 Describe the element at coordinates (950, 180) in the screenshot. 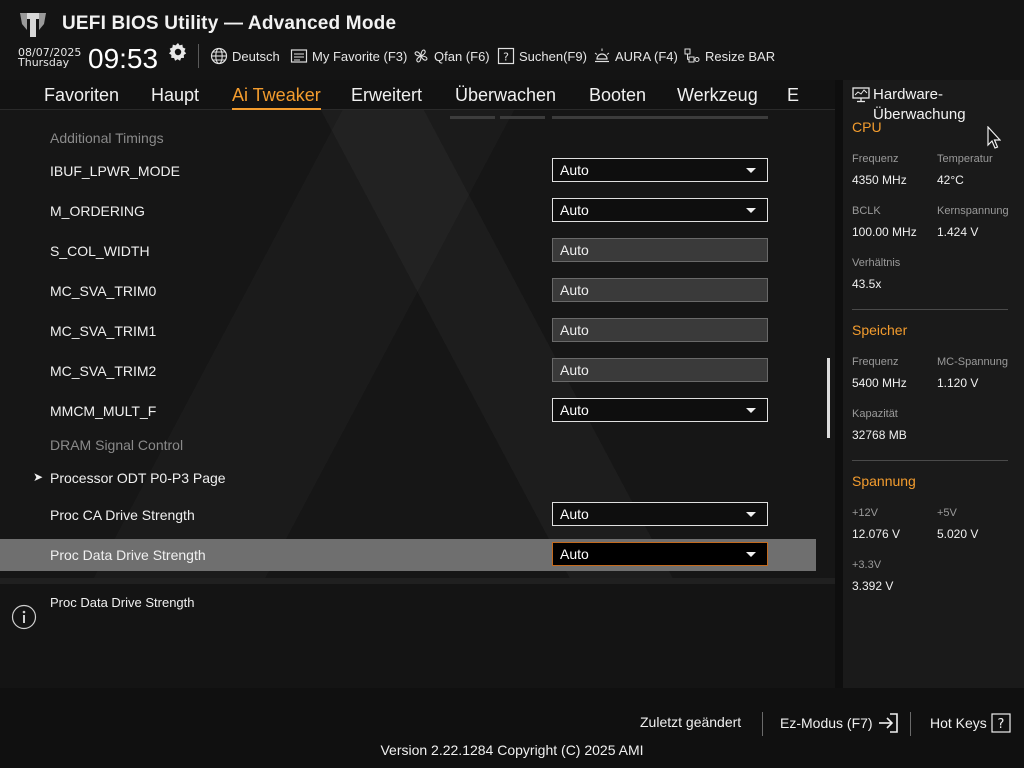

I see `cpu-temp-value: 42°C` at that location.